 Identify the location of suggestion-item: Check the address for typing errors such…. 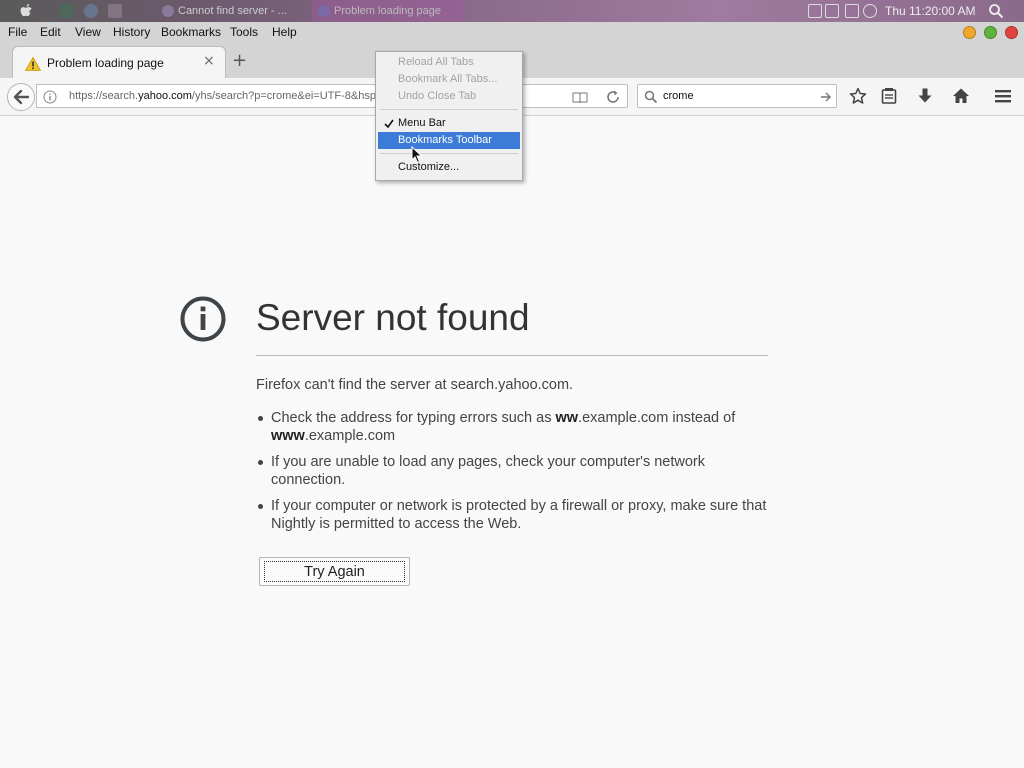
(516, 427).